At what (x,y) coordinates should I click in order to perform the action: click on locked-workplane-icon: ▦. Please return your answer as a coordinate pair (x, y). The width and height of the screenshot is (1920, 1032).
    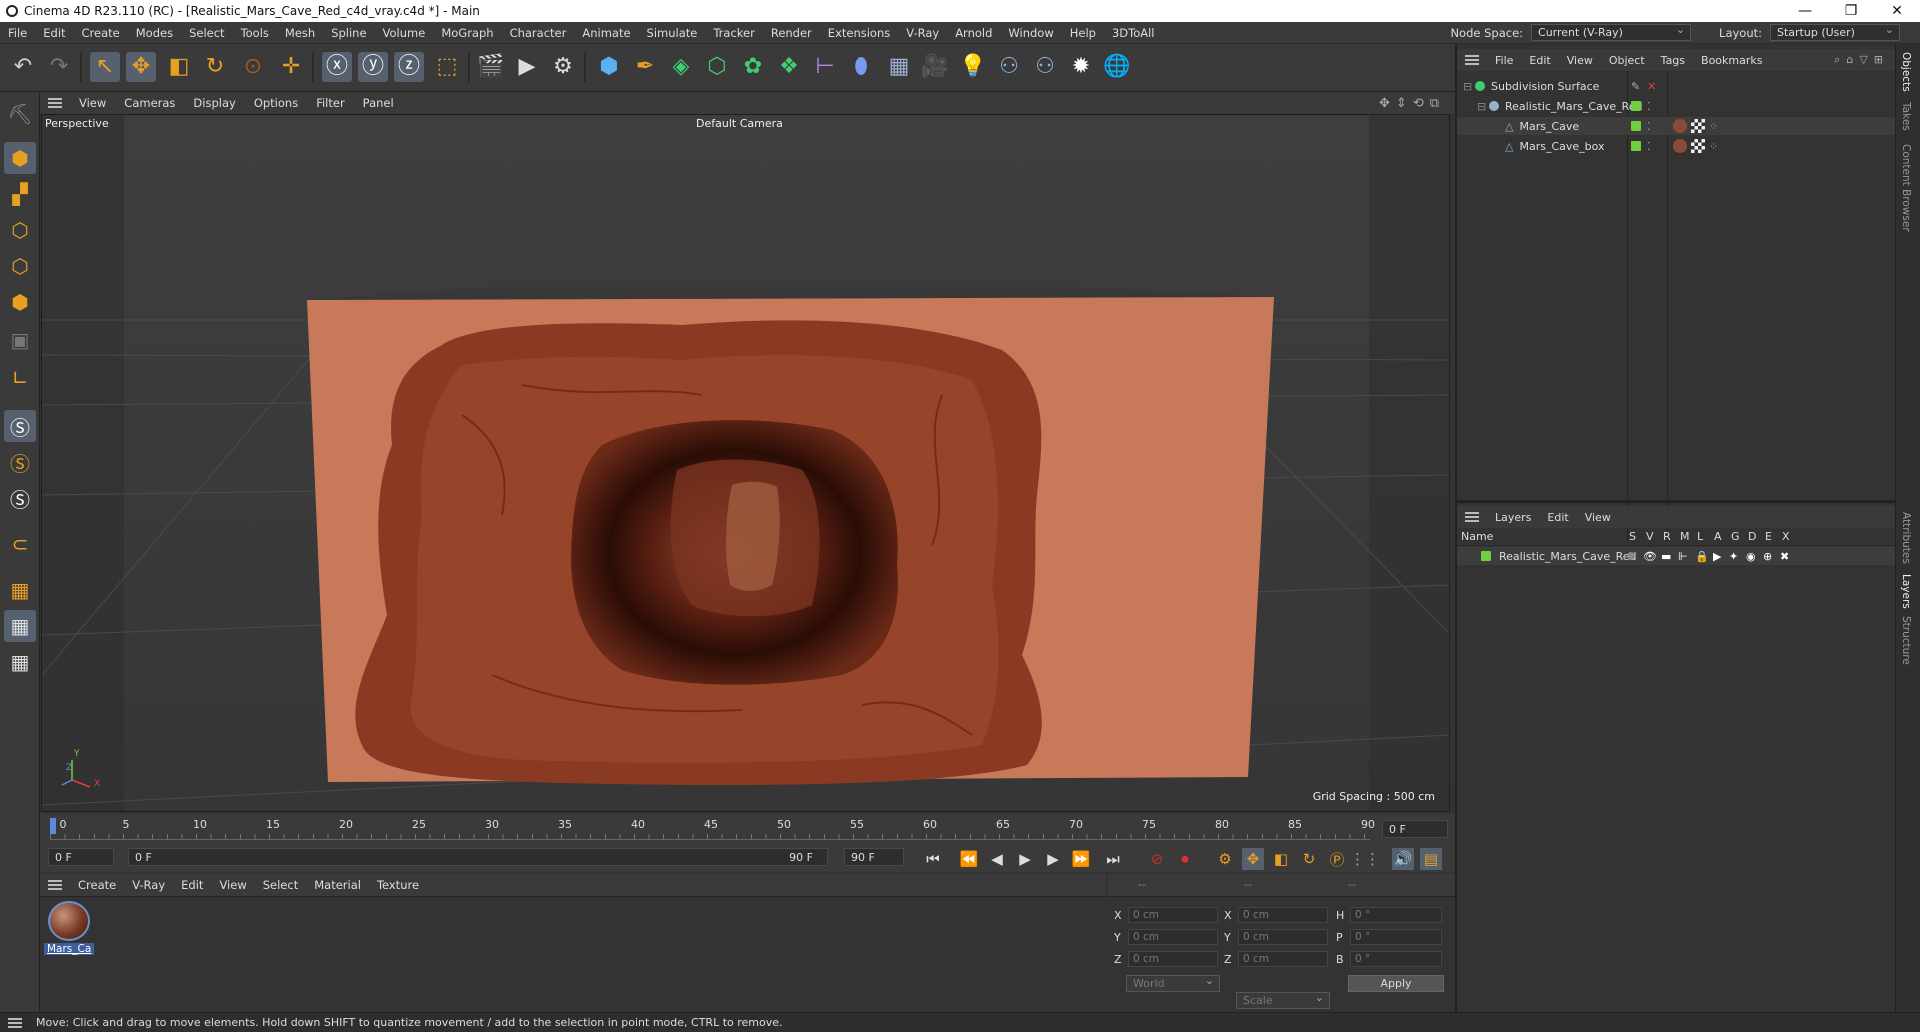
    Looking at the image, I should click on (20, 662).